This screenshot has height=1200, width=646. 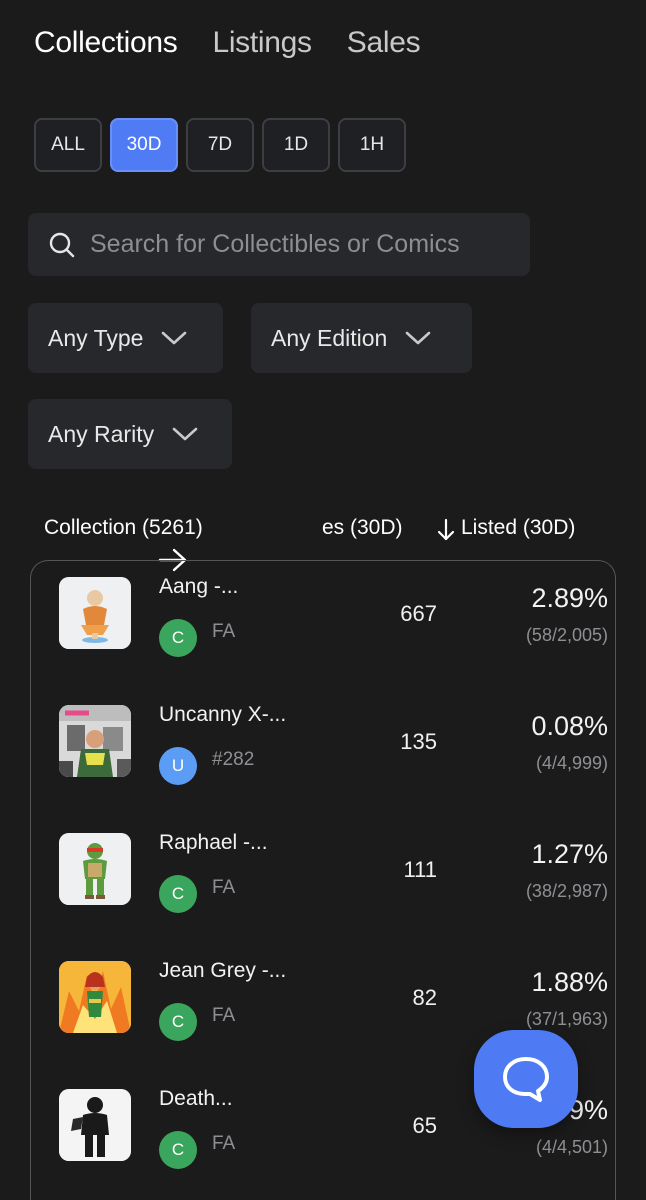 What do you see at coordinates (566, 635) in the screenshot?
I see `listed-ratio: (58/2,005)` at bounding box center [566, 635].